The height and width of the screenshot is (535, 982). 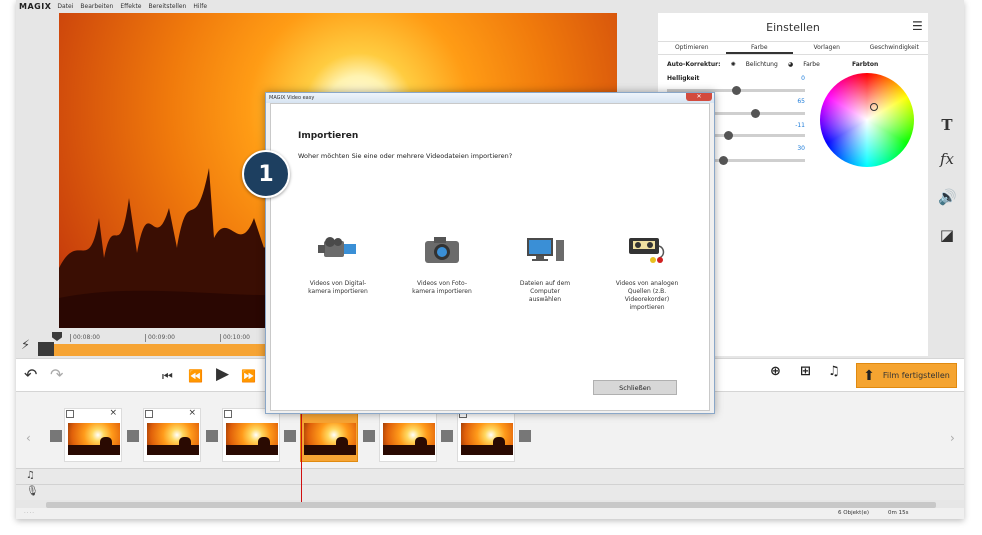 I want to click on option-label: Videos von Foto-kamera importieren, so click(x=442, y=287).